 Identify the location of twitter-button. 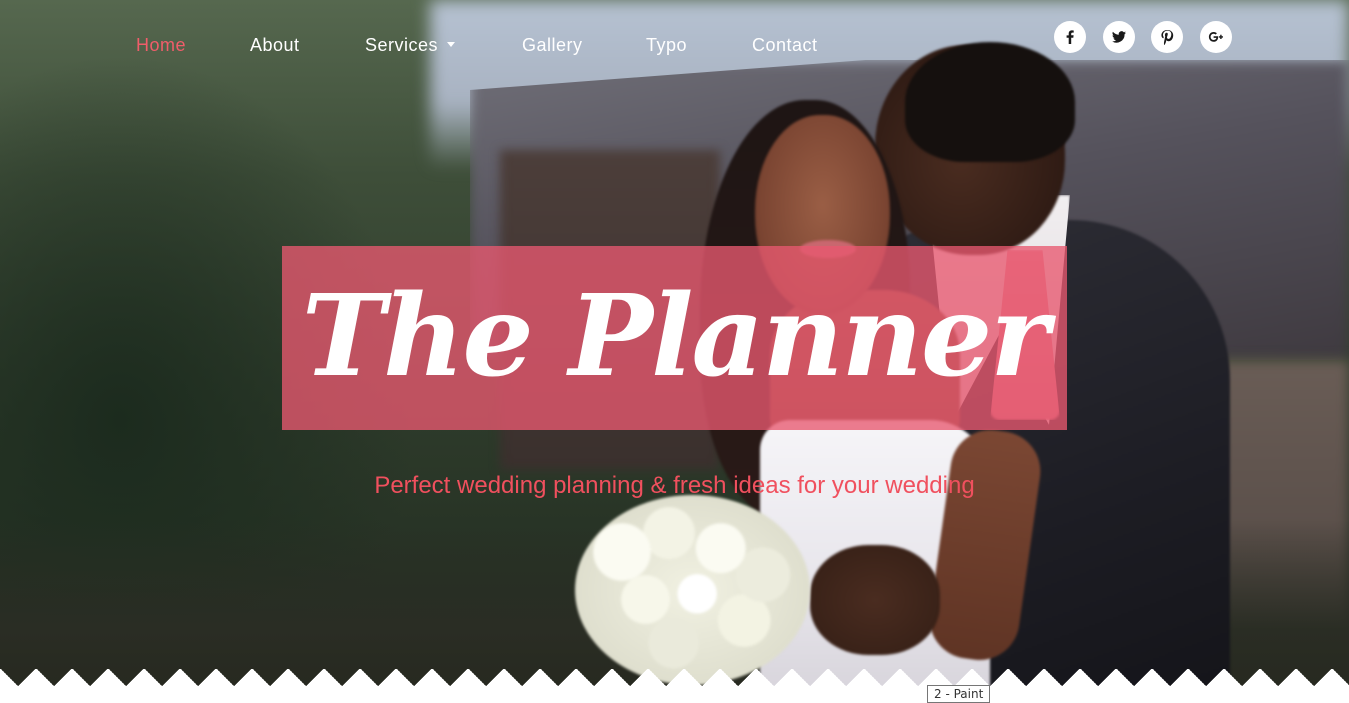
(1119, 37).